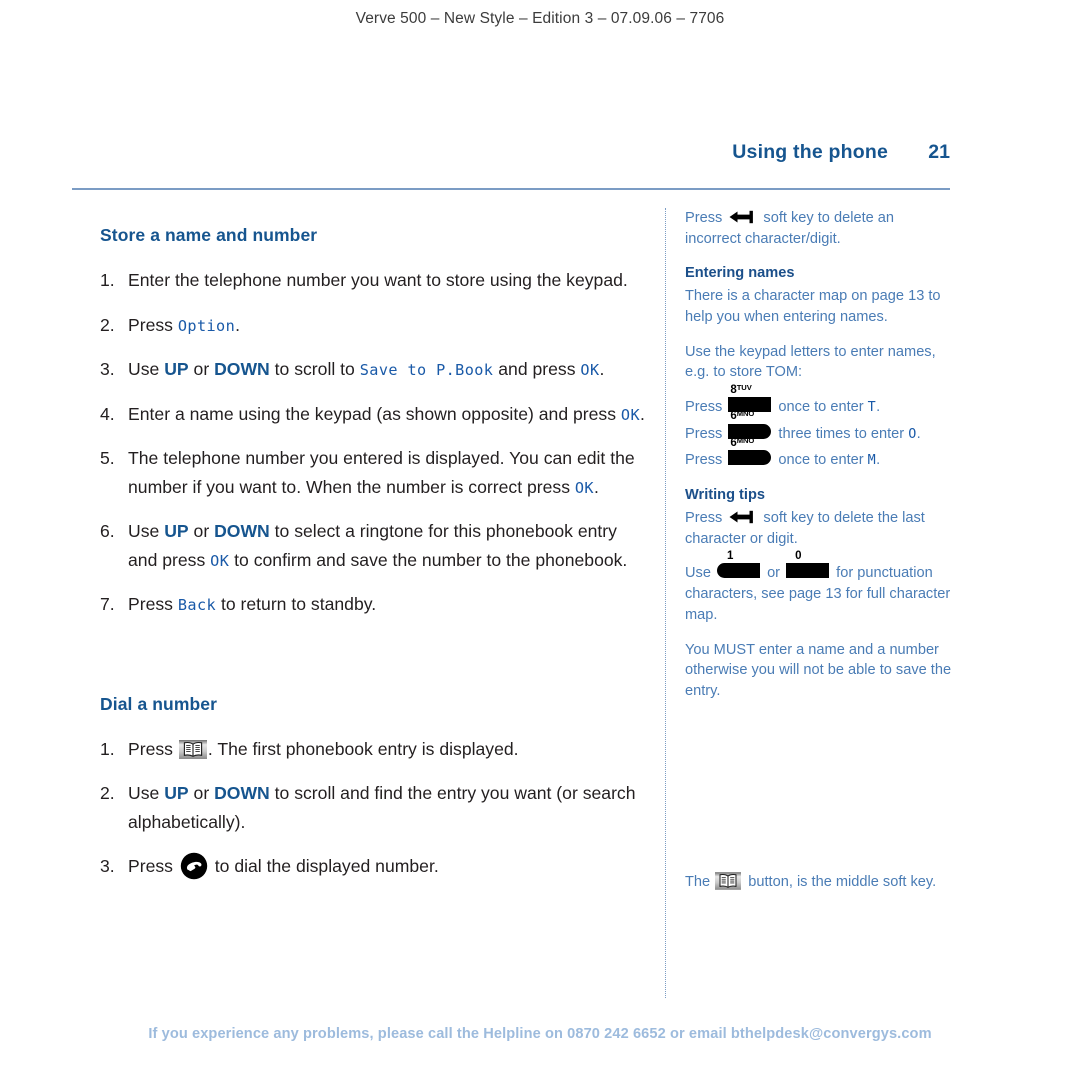 This screenshot has width=1080, height=1068. What do you see at coordinates (700, 573) in the screenshot?
I see `sidebar-text: Use` at bounding box center [700, 573].